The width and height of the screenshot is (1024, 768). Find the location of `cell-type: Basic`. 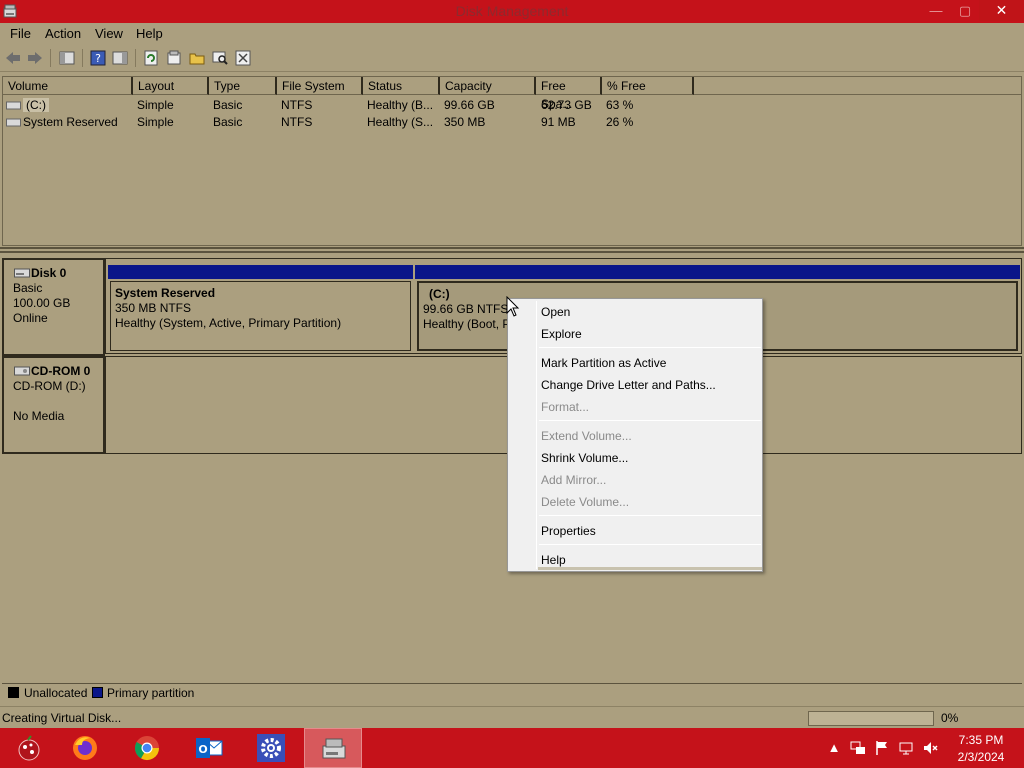

cell-type: Basic is located at coordinates (228, 122).